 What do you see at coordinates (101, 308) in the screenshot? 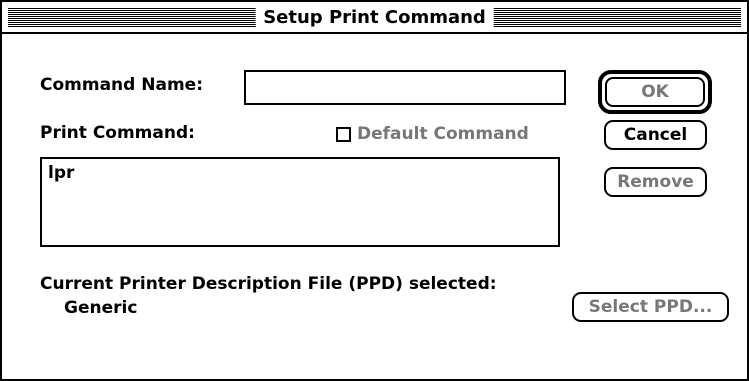
I see `ppd-value: Generic` at bounding box center [101, 308].